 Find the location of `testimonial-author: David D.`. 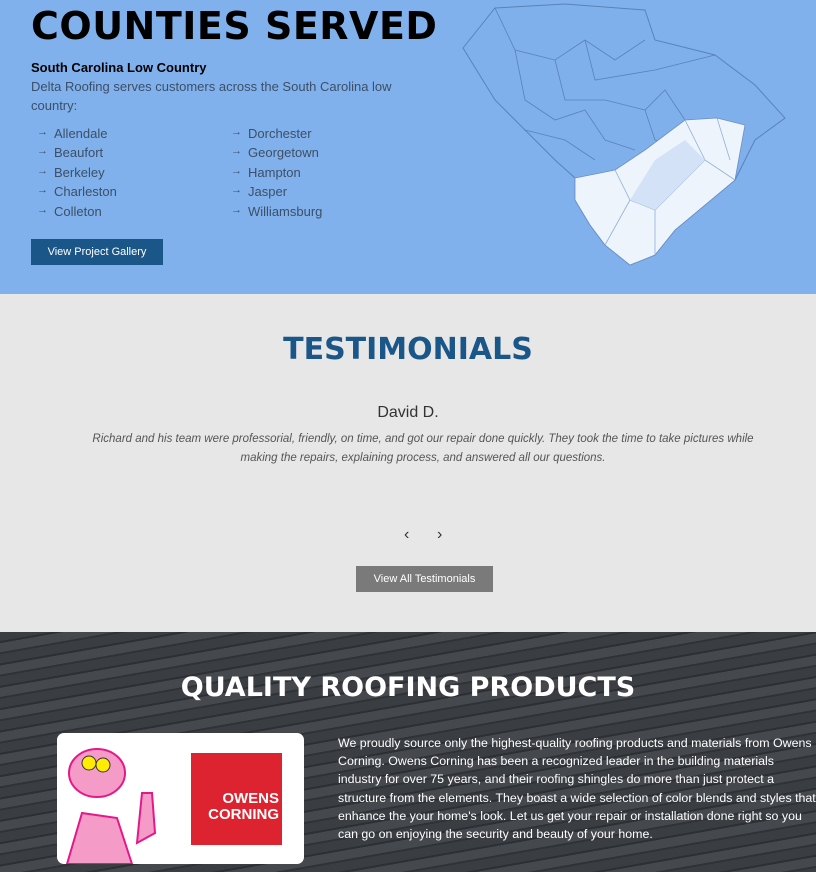

testimonial-author: David D. is located at coordinates (408, 412).